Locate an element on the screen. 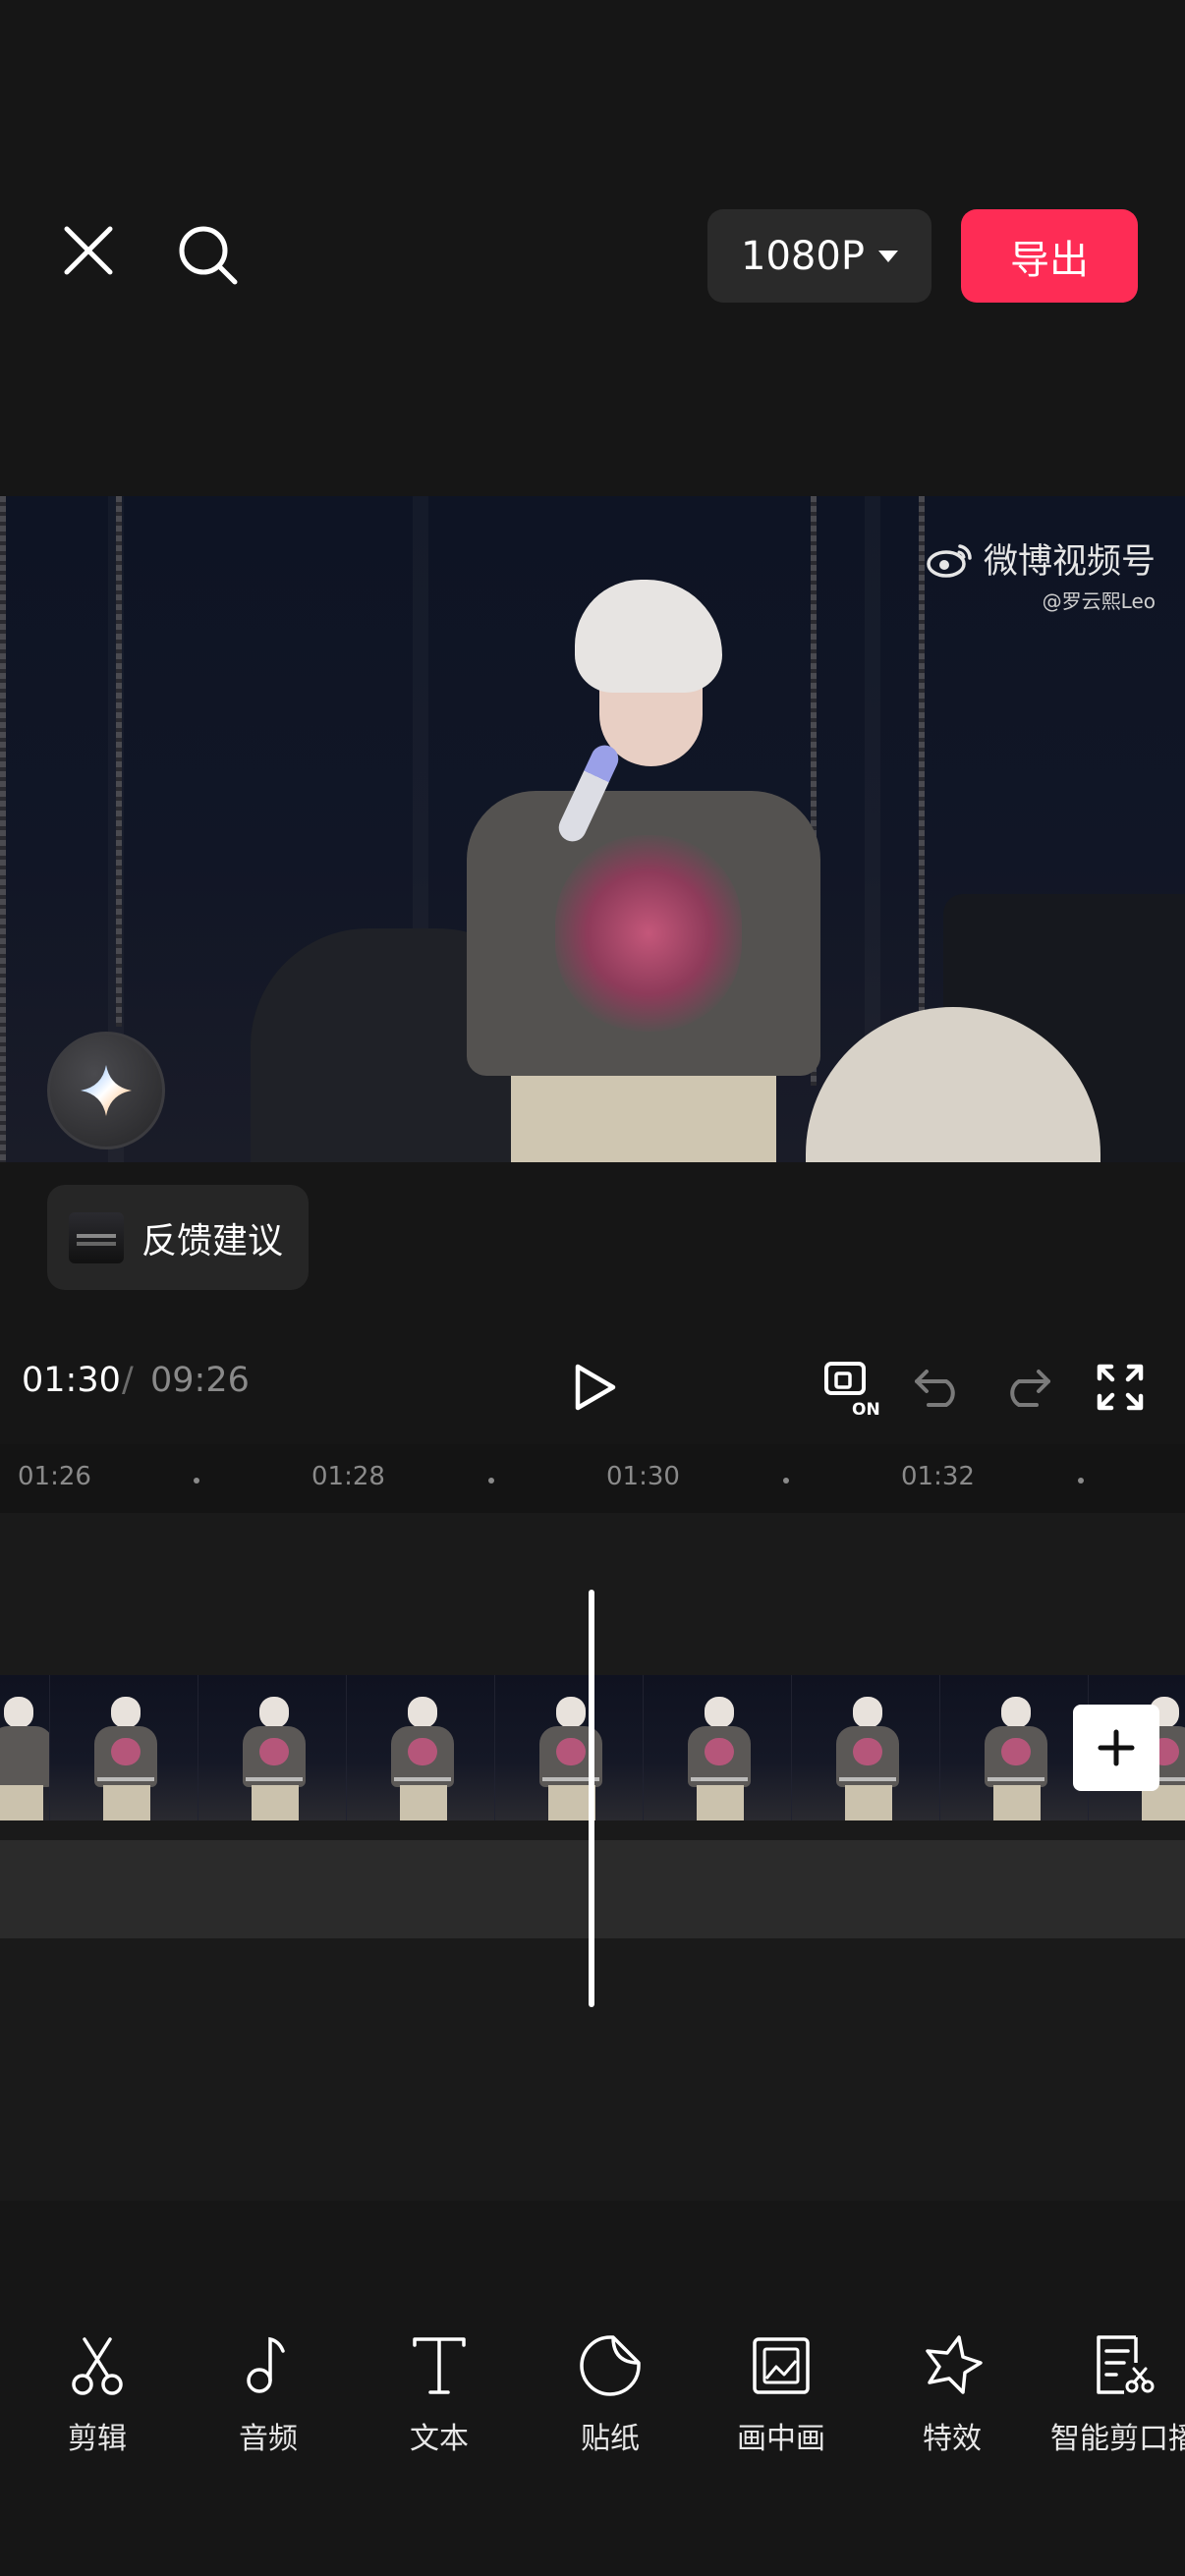 This screenshot has width=1185, height=2576. tool-sticker: 贴纸 is located at coordinates (610, 2395).